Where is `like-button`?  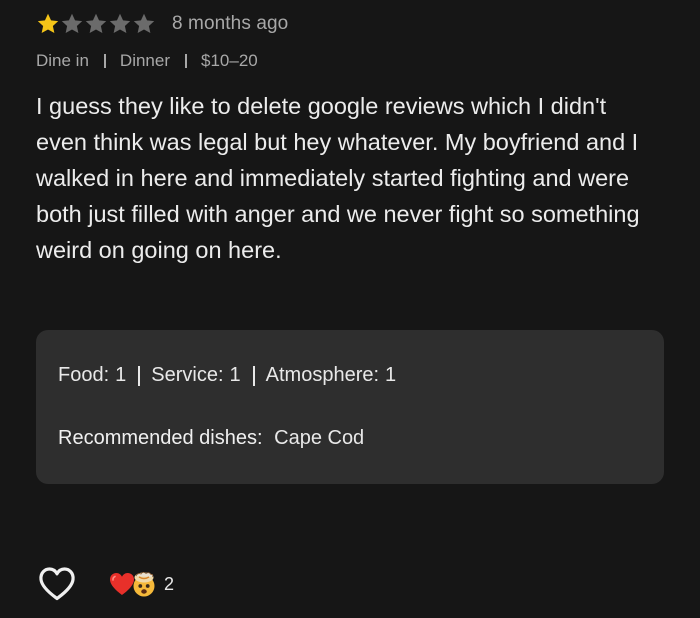 like-button is located at coordinates (57, 584).